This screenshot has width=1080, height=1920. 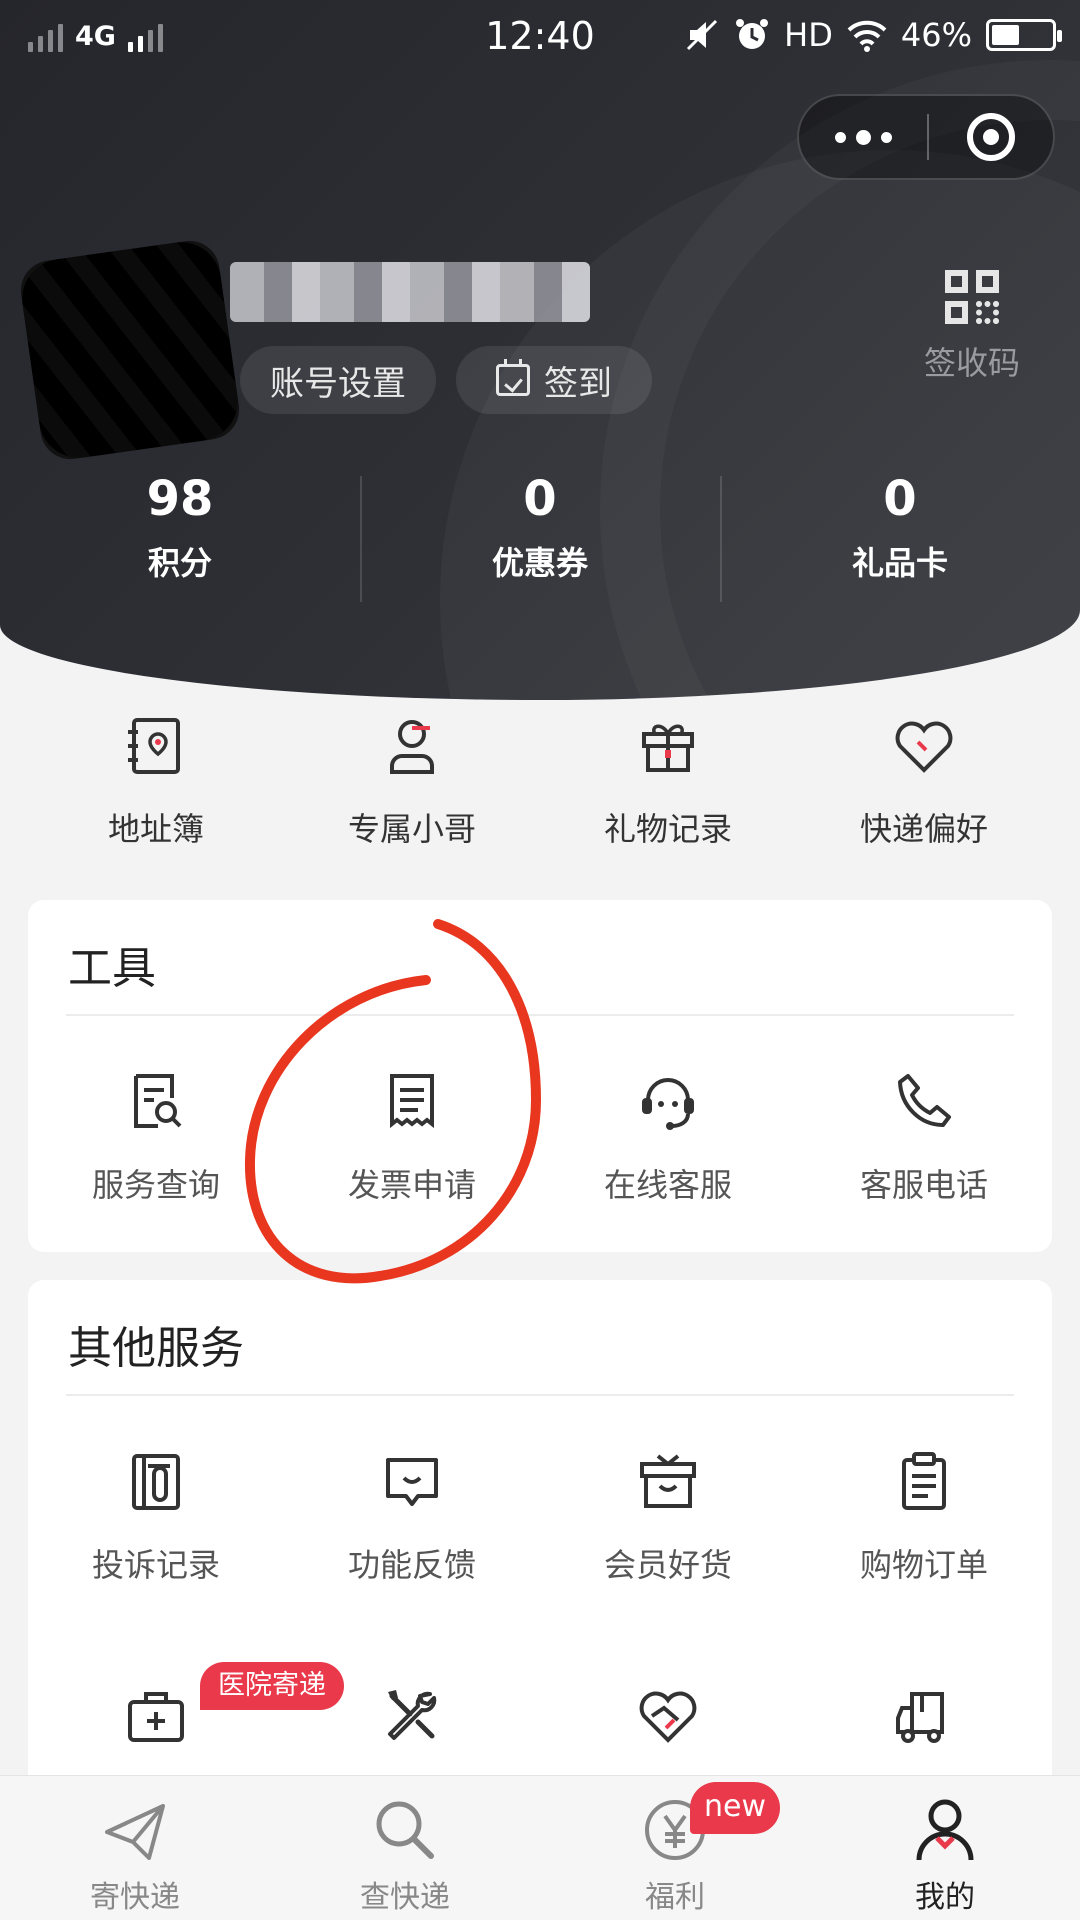 What do you see at coordinates (923, 829) in the screenshot?
I see `quick-label: 快递偏好` at bounding box center [923, 829].